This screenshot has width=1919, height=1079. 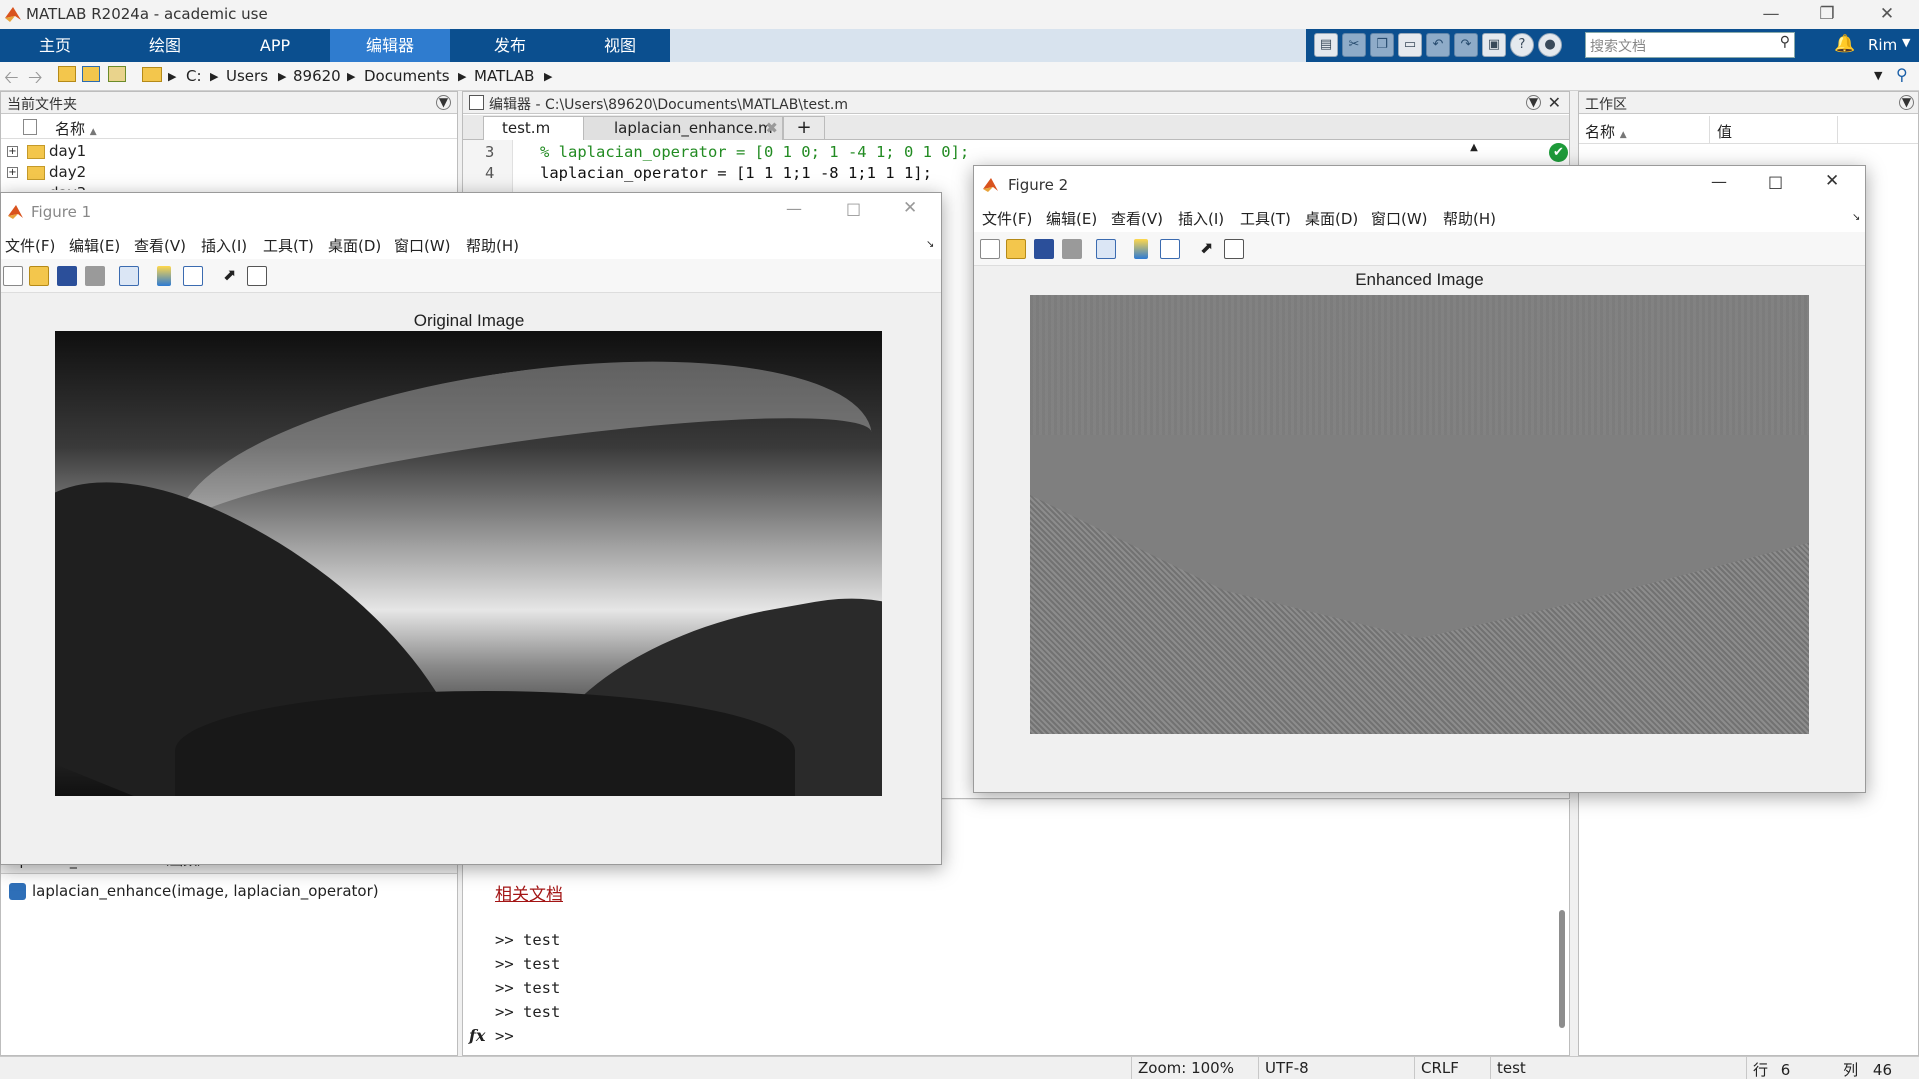 I want to click on notification-bell-icon: 🔔, so click(x=1844, y=44).